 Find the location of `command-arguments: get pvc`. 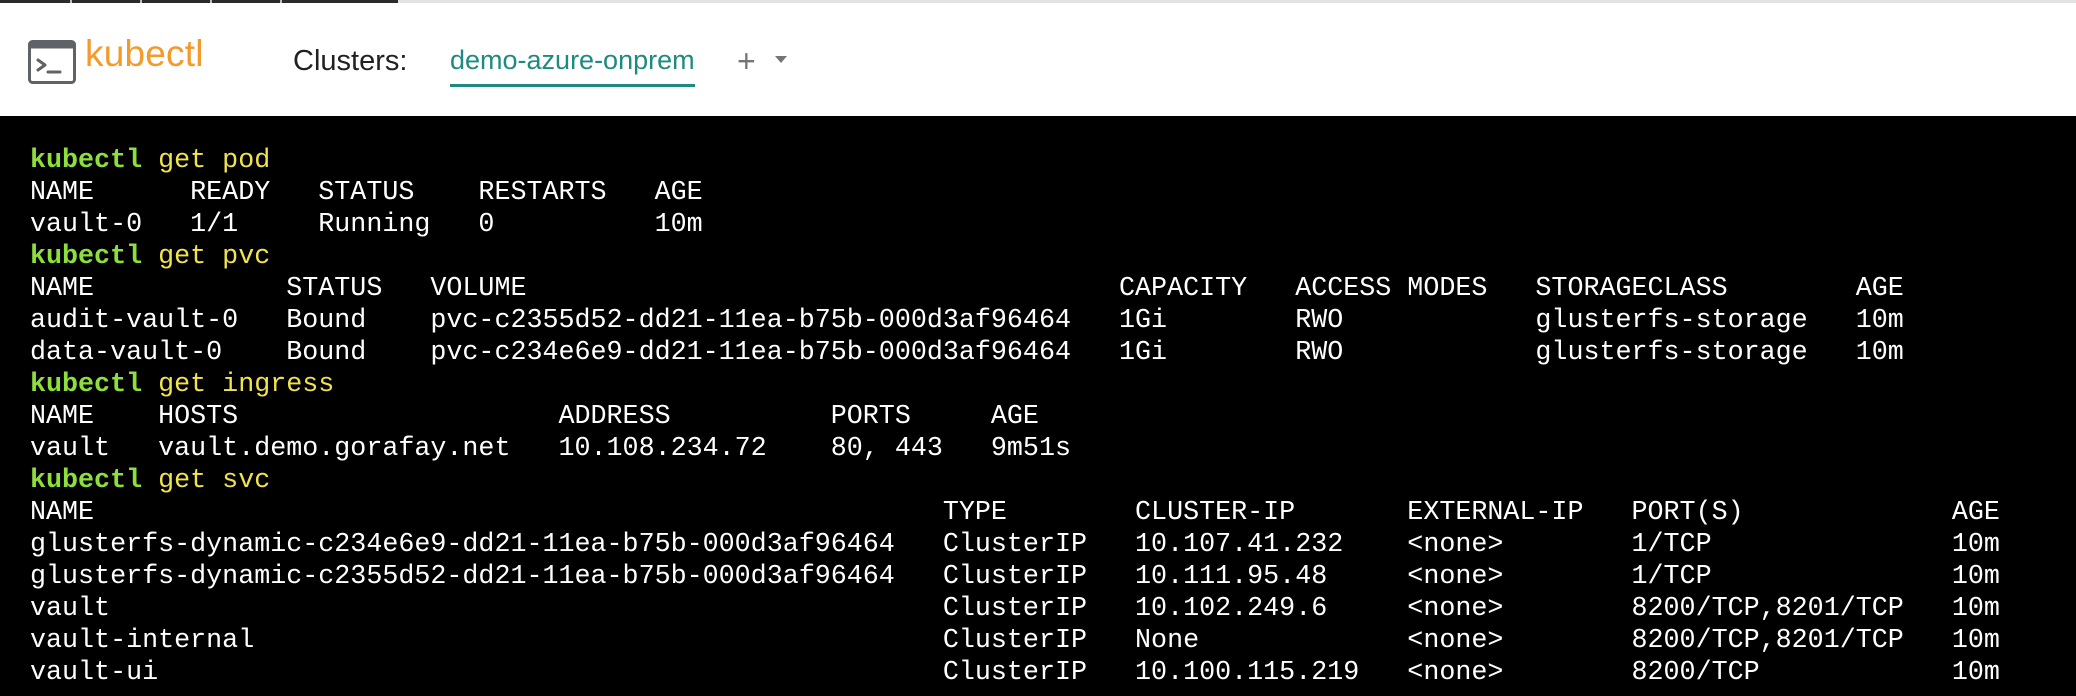

command-arguments: get pvc is located at coordinates (206, 257).